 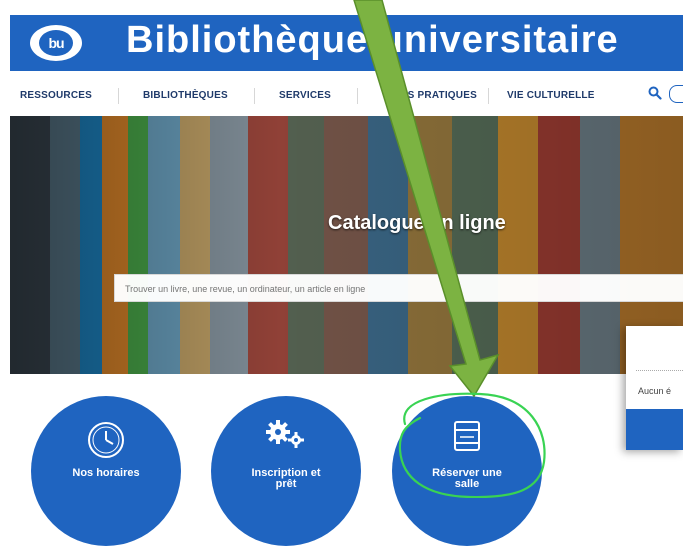 I want to click on nav-item-vie-culturelle: VIE CULTURELLE, so click(x=551, y=95).